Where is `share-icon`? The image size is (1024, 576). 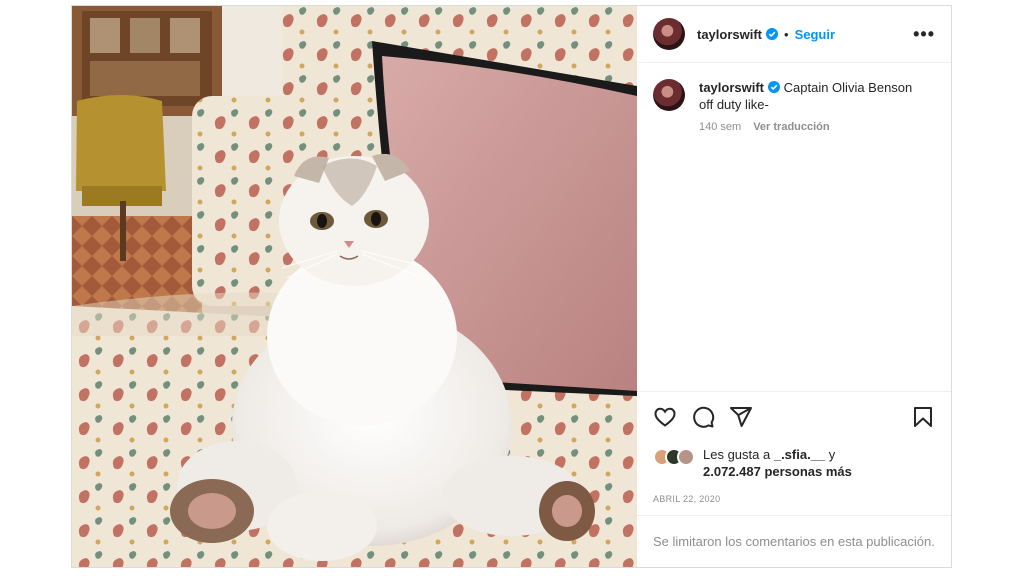
share-icon is located at coordinates (741, 417).